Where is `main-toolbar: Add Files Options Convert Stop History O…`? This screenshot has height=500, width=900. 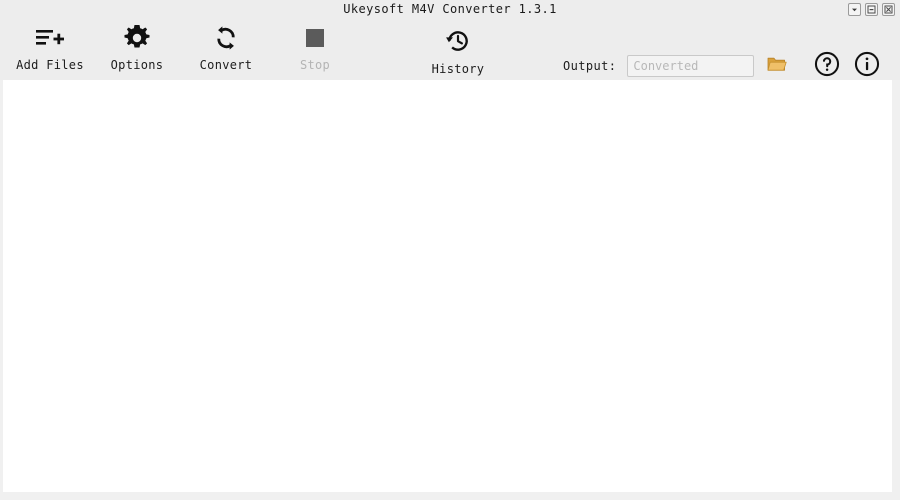 main-toolbar: Add Files Options Convert Stop History O… is located at coordinates (450, 49).